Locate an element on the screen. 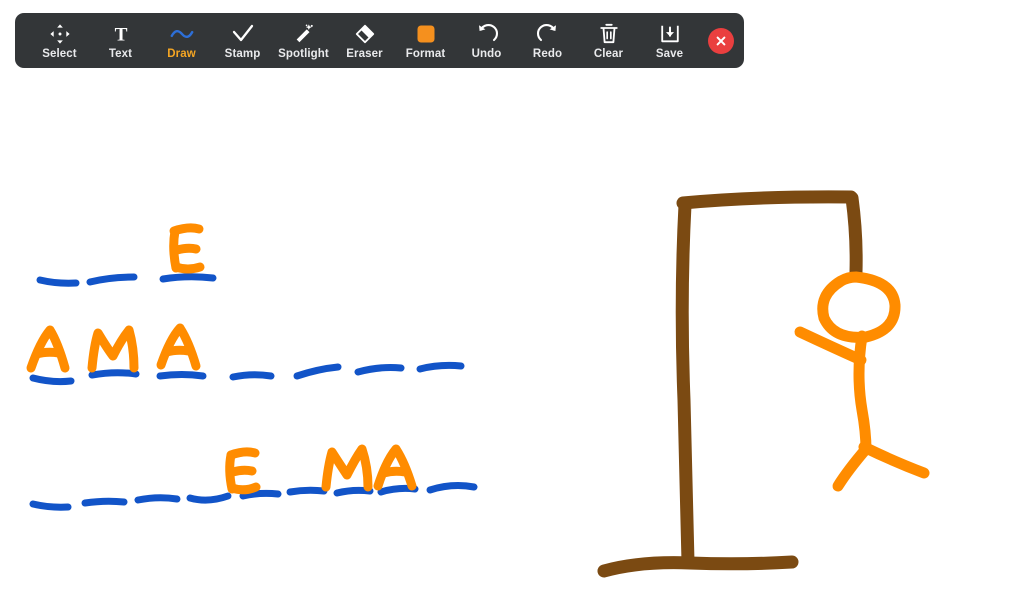 This screenshot has height=597, width=1024. tool-eraser-label: Eraser is located at coordinates (364, 53).